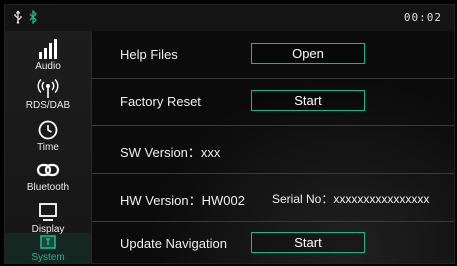  What do you see at coordinates (48, 47) in the screenshot?
I see `equalizer-icon` at bounding box center [48, 47].